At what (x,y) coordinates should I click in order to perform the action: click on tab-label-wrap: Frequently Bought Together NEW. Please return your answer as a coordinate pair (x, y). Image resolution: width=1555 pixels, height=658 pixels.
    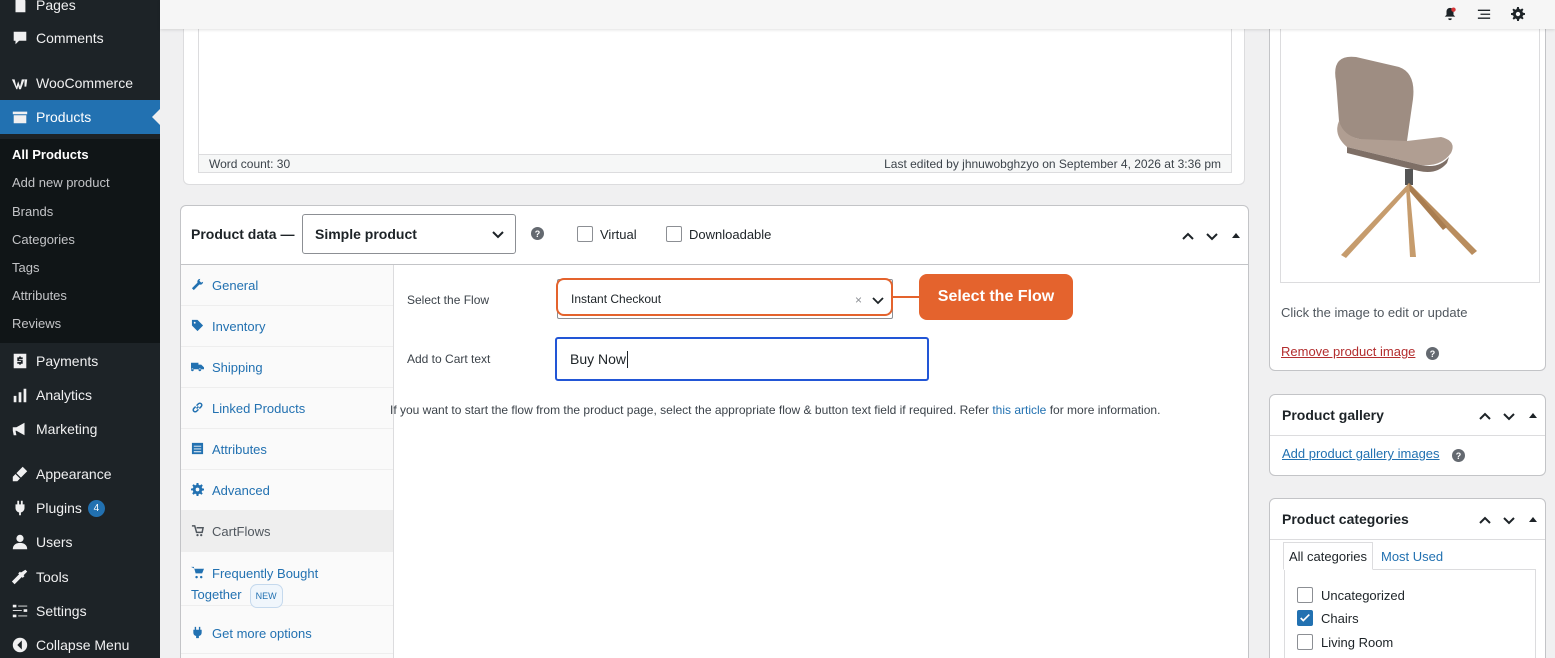
    Looking at the image, I should click on (254, 586).